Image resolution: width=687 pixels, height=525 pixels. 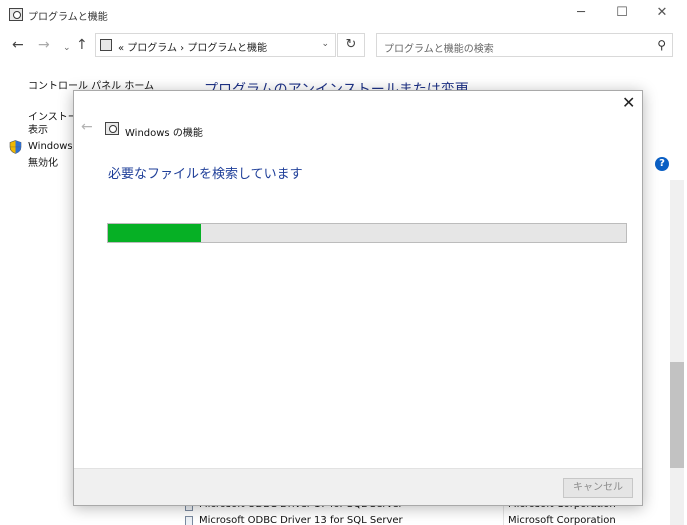 I want to click on forward-arrow-icon: →, so click(x=44, y=45).